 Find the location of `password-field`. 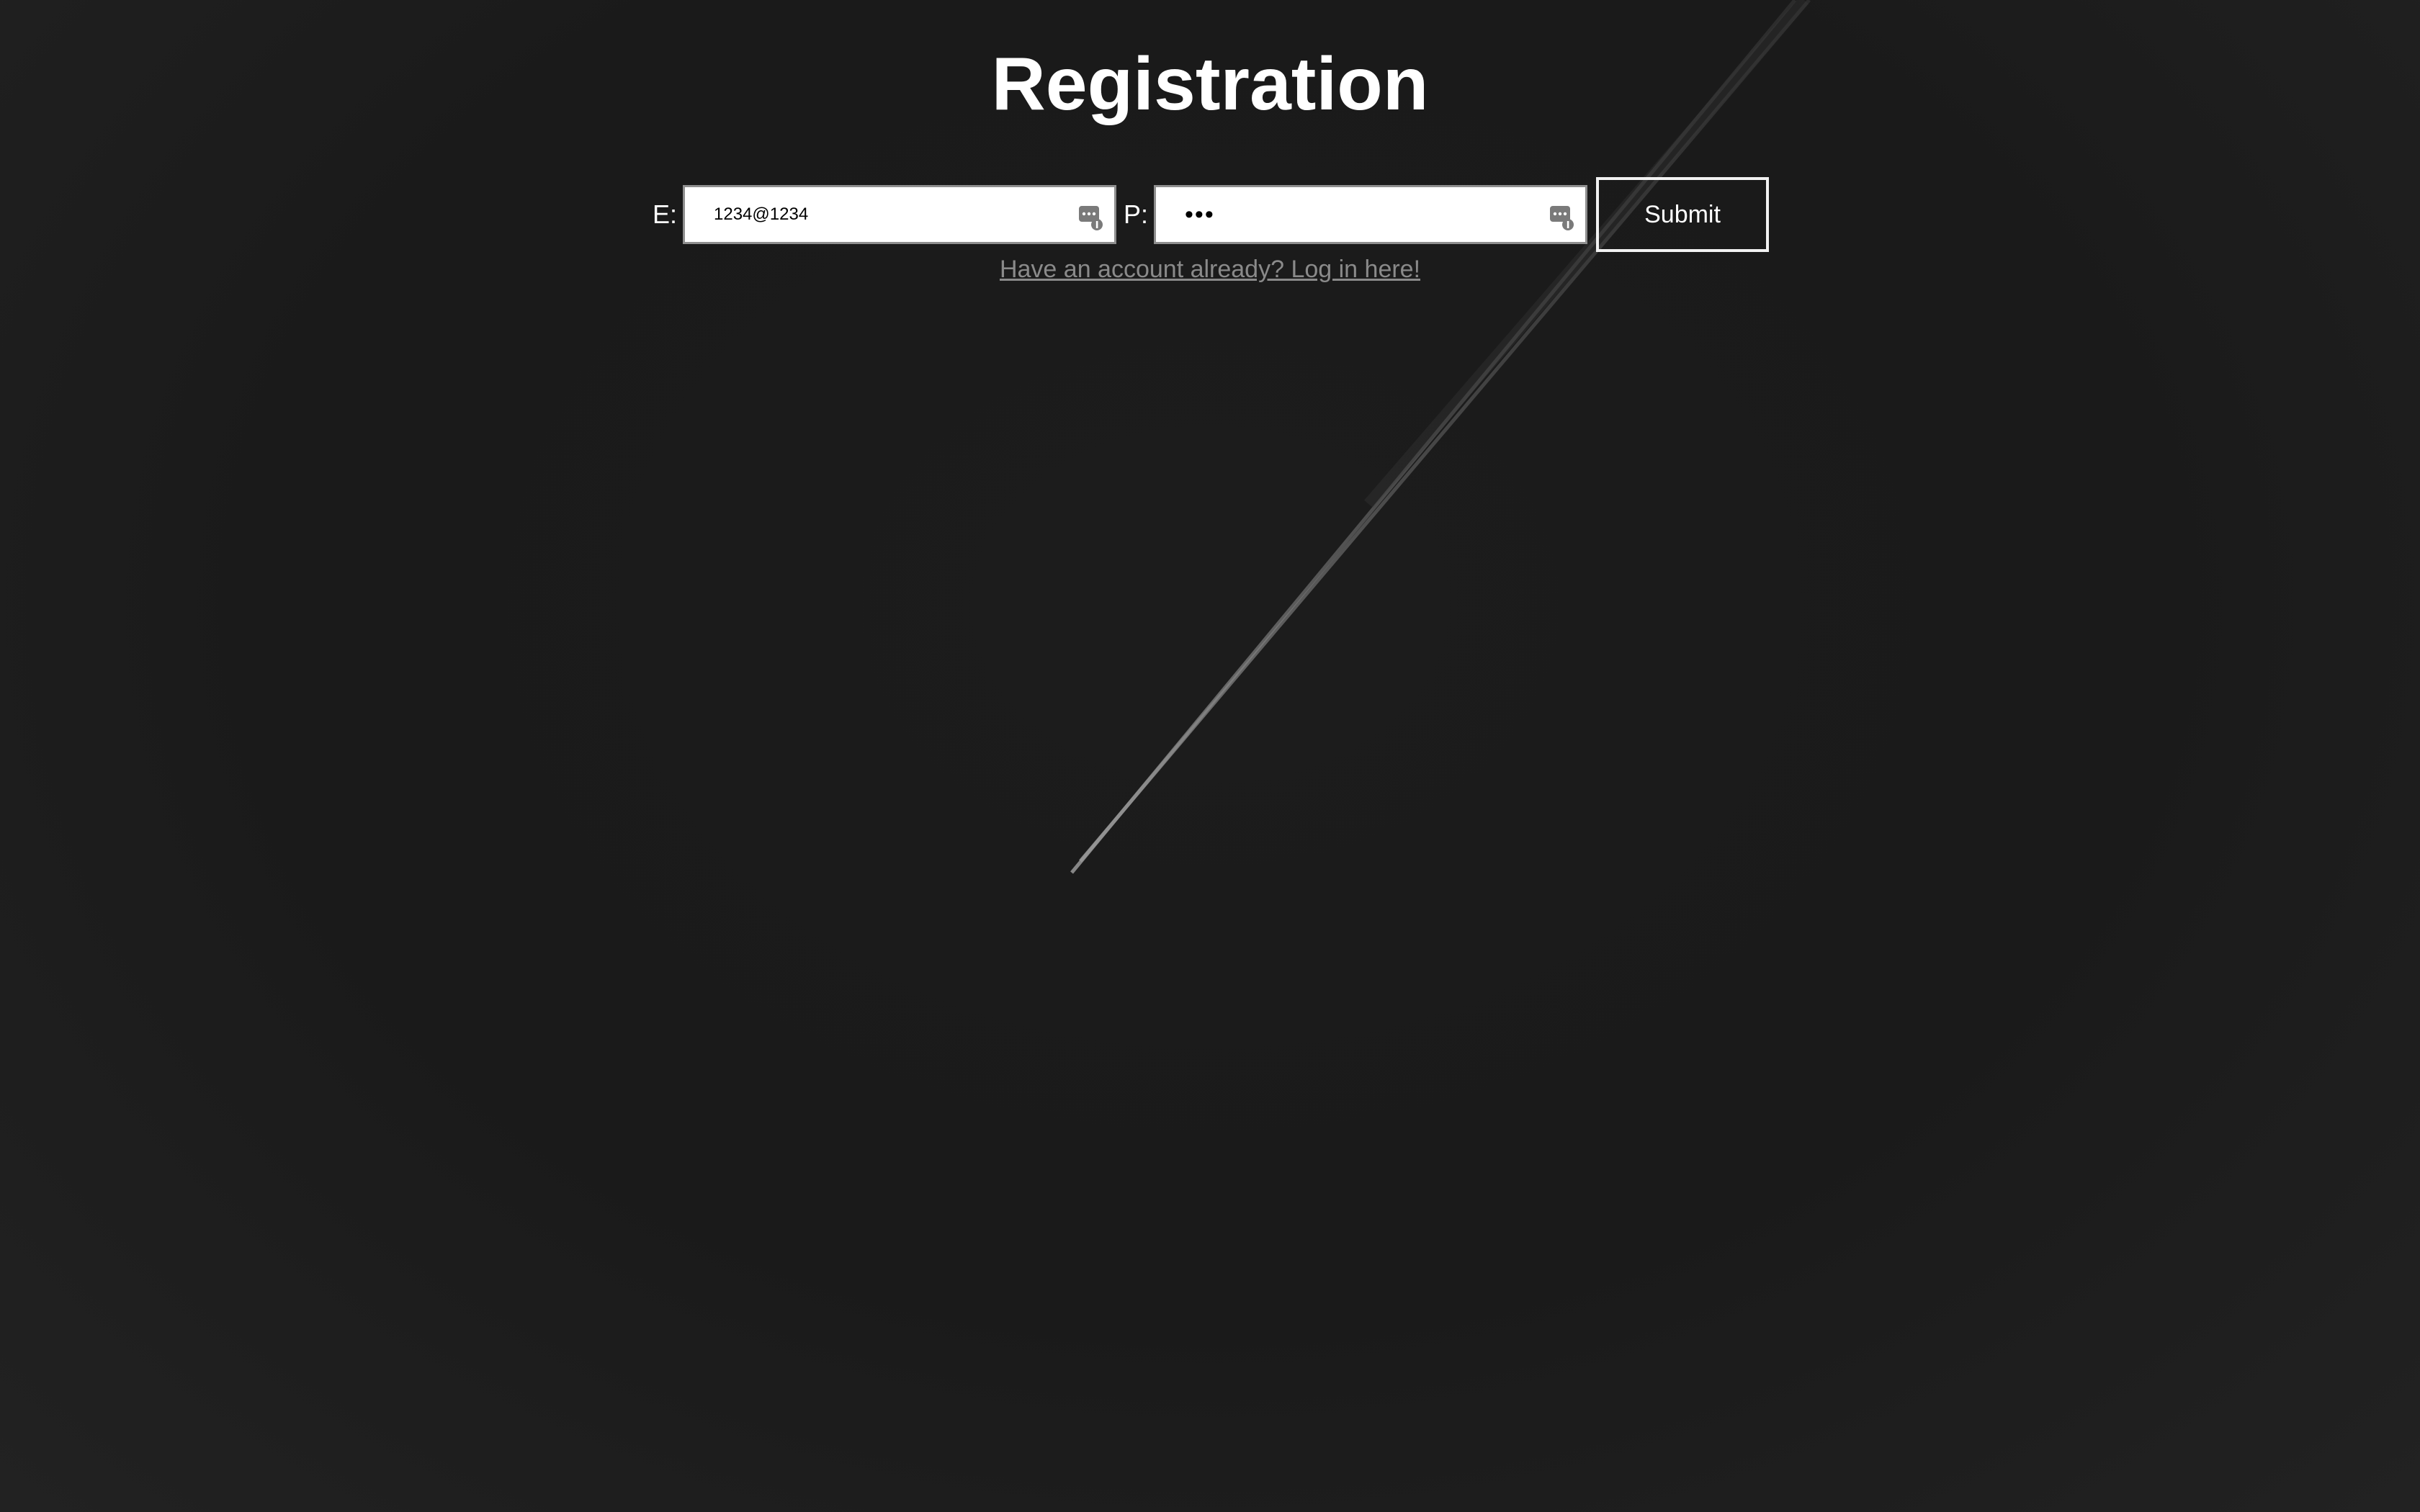

password-field is located at coordinates (1371, 214).